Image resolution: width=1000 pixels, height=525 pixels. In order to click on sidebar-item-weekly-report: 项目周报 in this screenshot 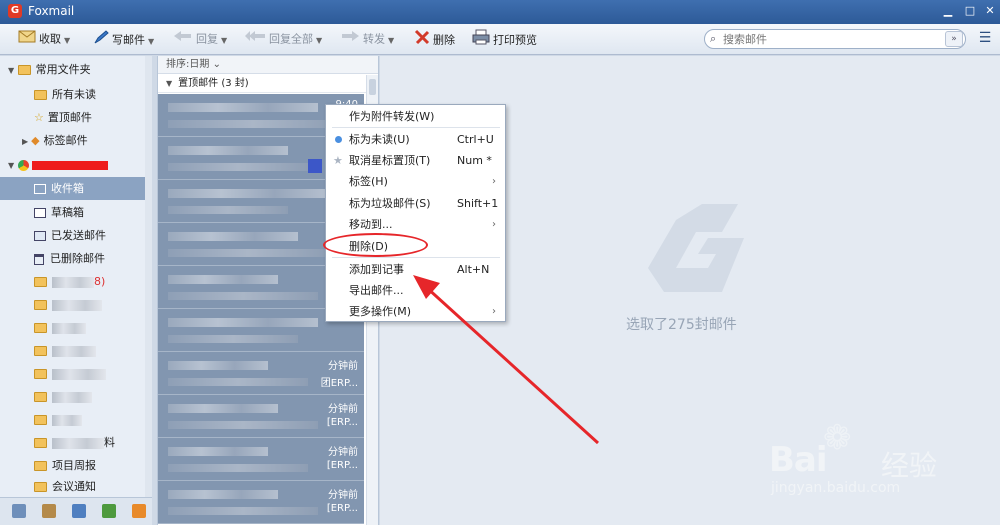, I will do `click(76, 465)`.